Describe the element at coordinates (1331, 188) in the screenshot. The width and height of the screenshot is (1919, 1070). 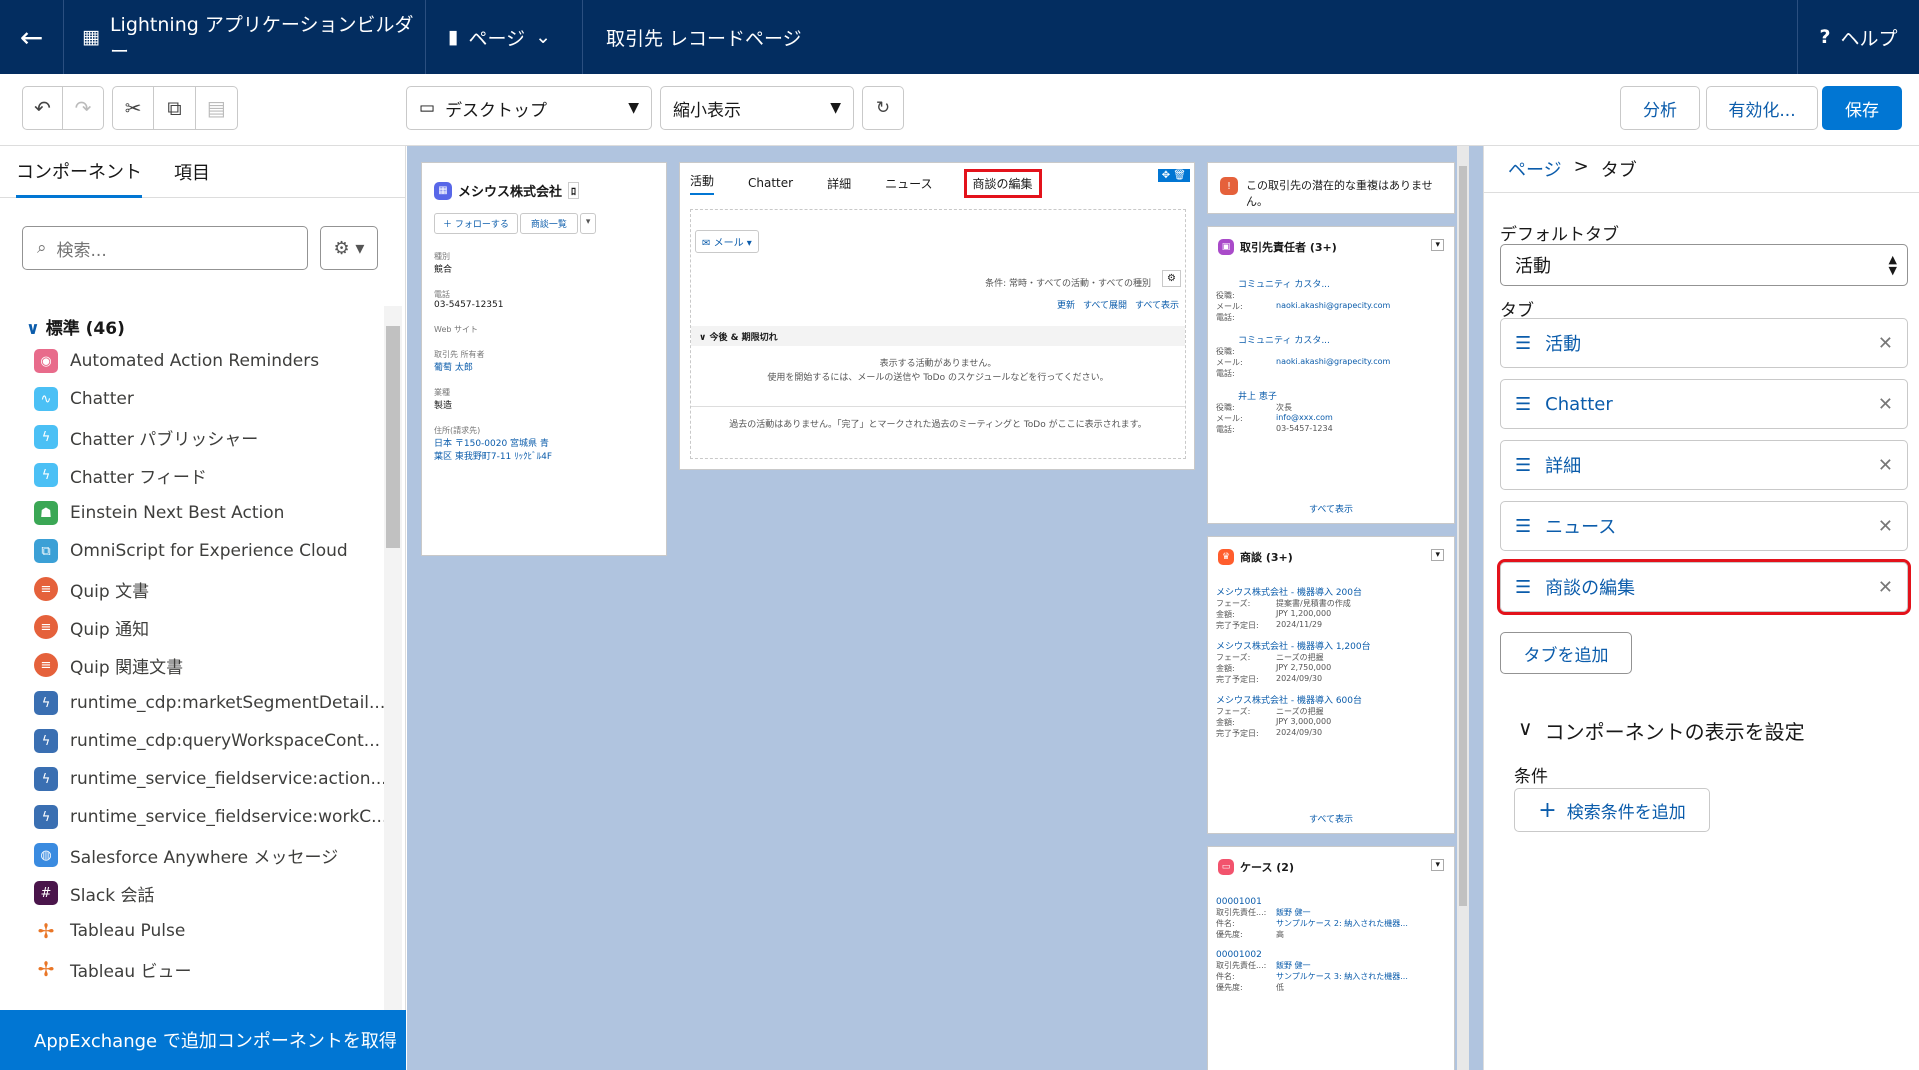
I see `duplicate-card: ! この取引先の潜在的な重複はありません。` at that location.